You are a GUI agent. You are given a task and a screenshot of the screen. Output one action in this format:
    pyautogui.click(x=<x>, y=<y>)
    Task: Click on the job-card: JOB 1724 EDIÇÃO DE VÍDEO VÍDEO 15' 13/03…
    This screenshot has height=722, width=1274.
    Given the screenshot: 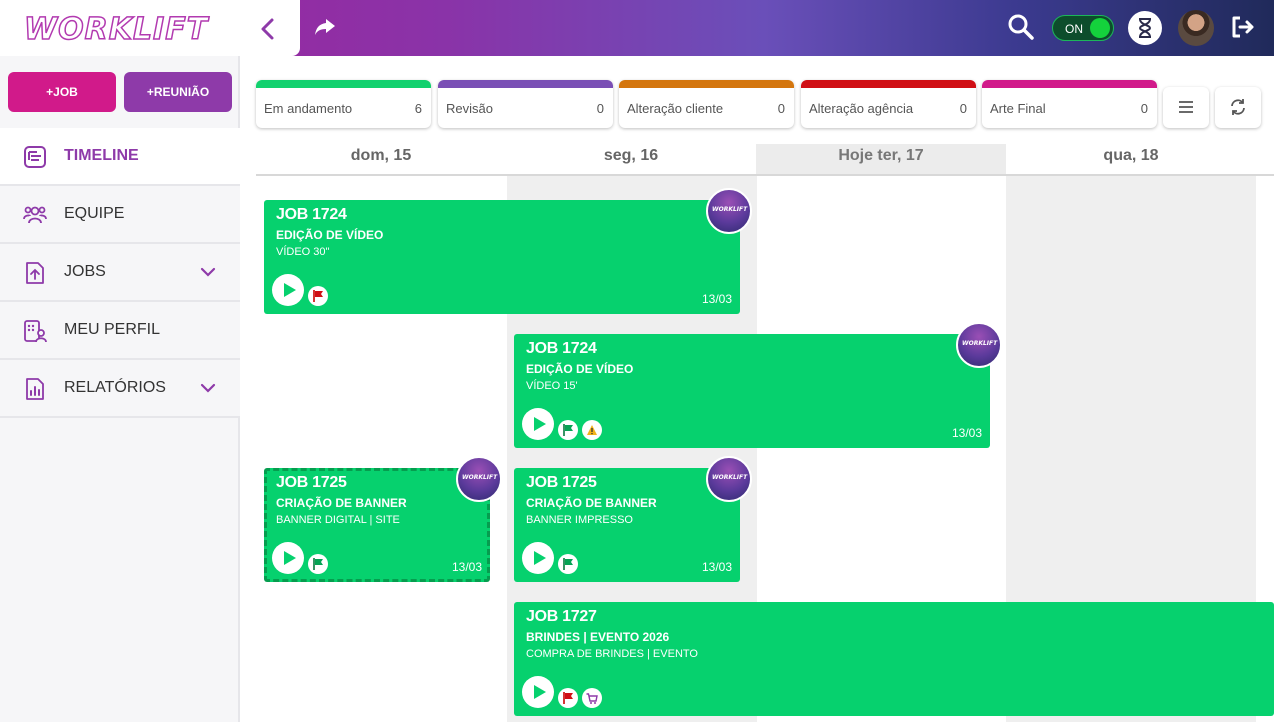 What is the action you would take?
    pyautogui.click(x=758, y=385)
    